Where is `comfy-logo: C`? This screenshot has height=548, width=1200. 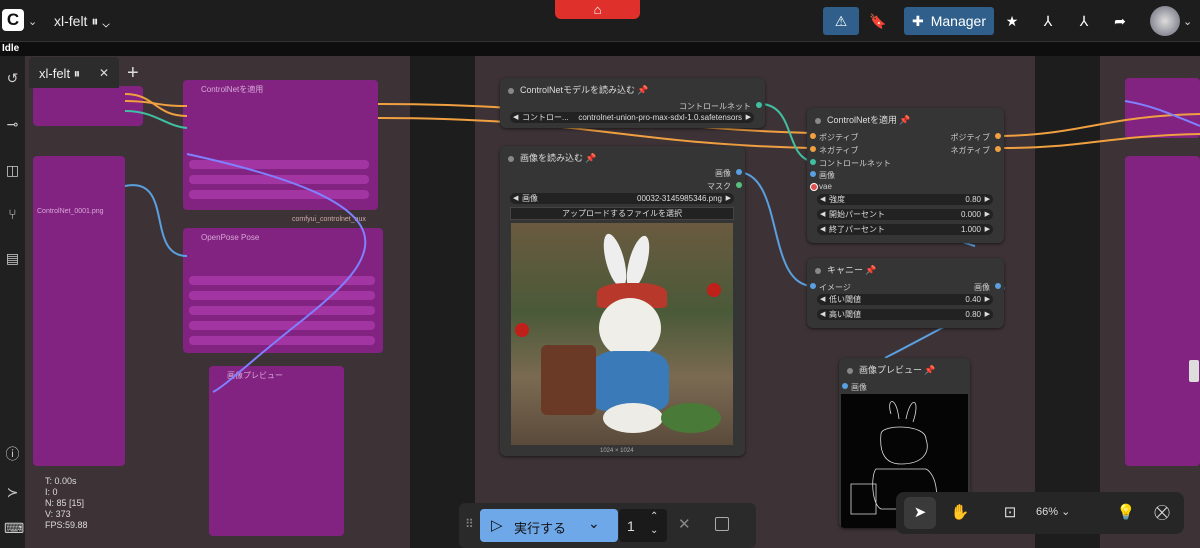
comfy-logo: C is located at coordinates (13, 20).